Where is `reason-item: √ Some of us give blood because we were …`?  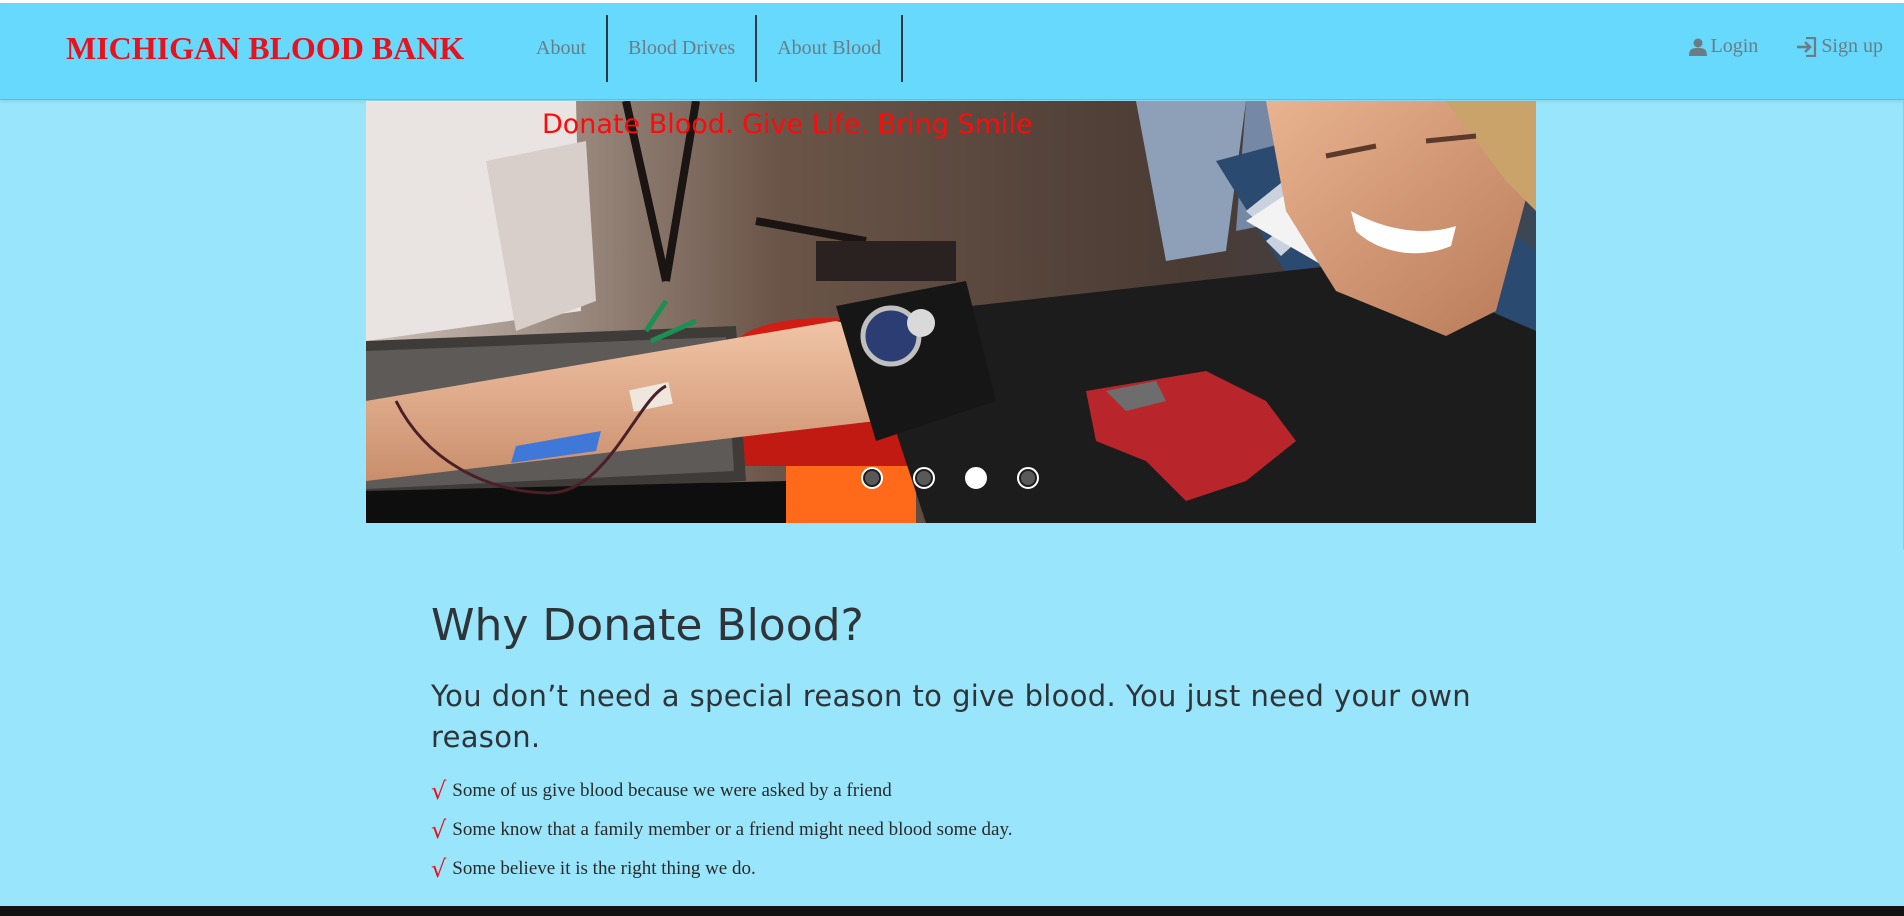
reason-item: √ Some of us give blood because we were … is located at coordinates (951, 791).